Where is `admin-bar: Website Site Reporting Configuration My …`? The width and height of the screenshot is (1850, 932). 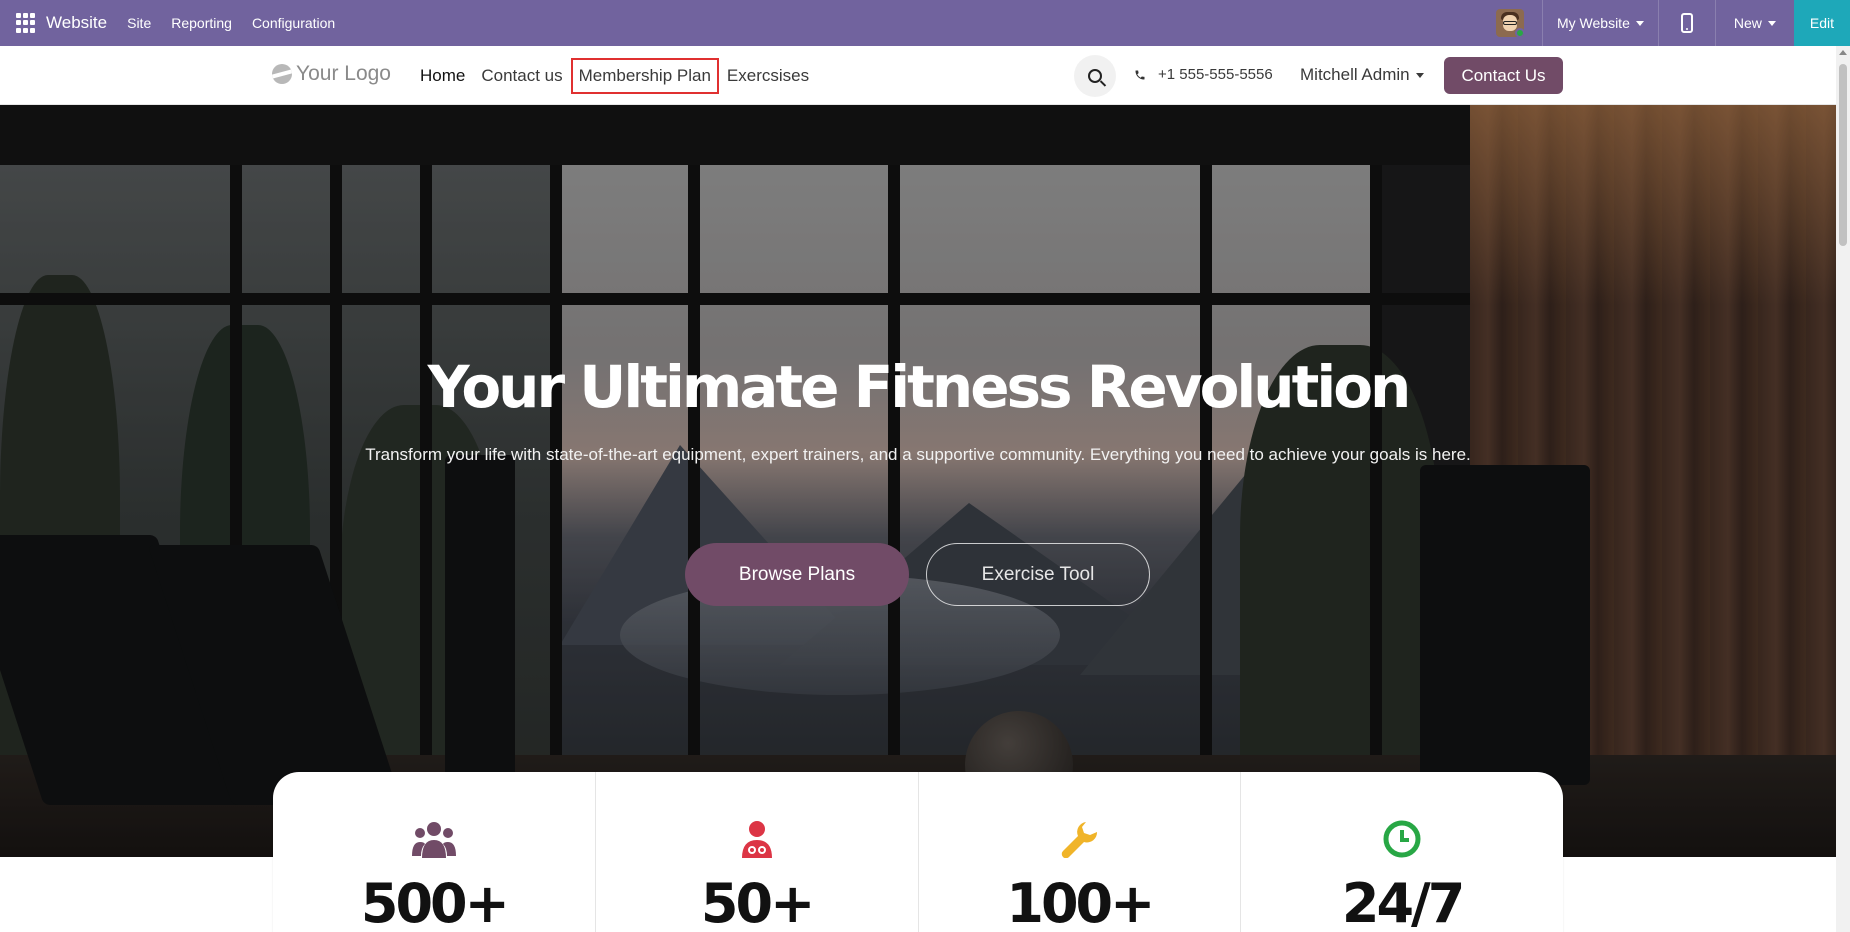 admin-bar: Website Site Reporting Configuration My … is located at coordinates (925, 23).